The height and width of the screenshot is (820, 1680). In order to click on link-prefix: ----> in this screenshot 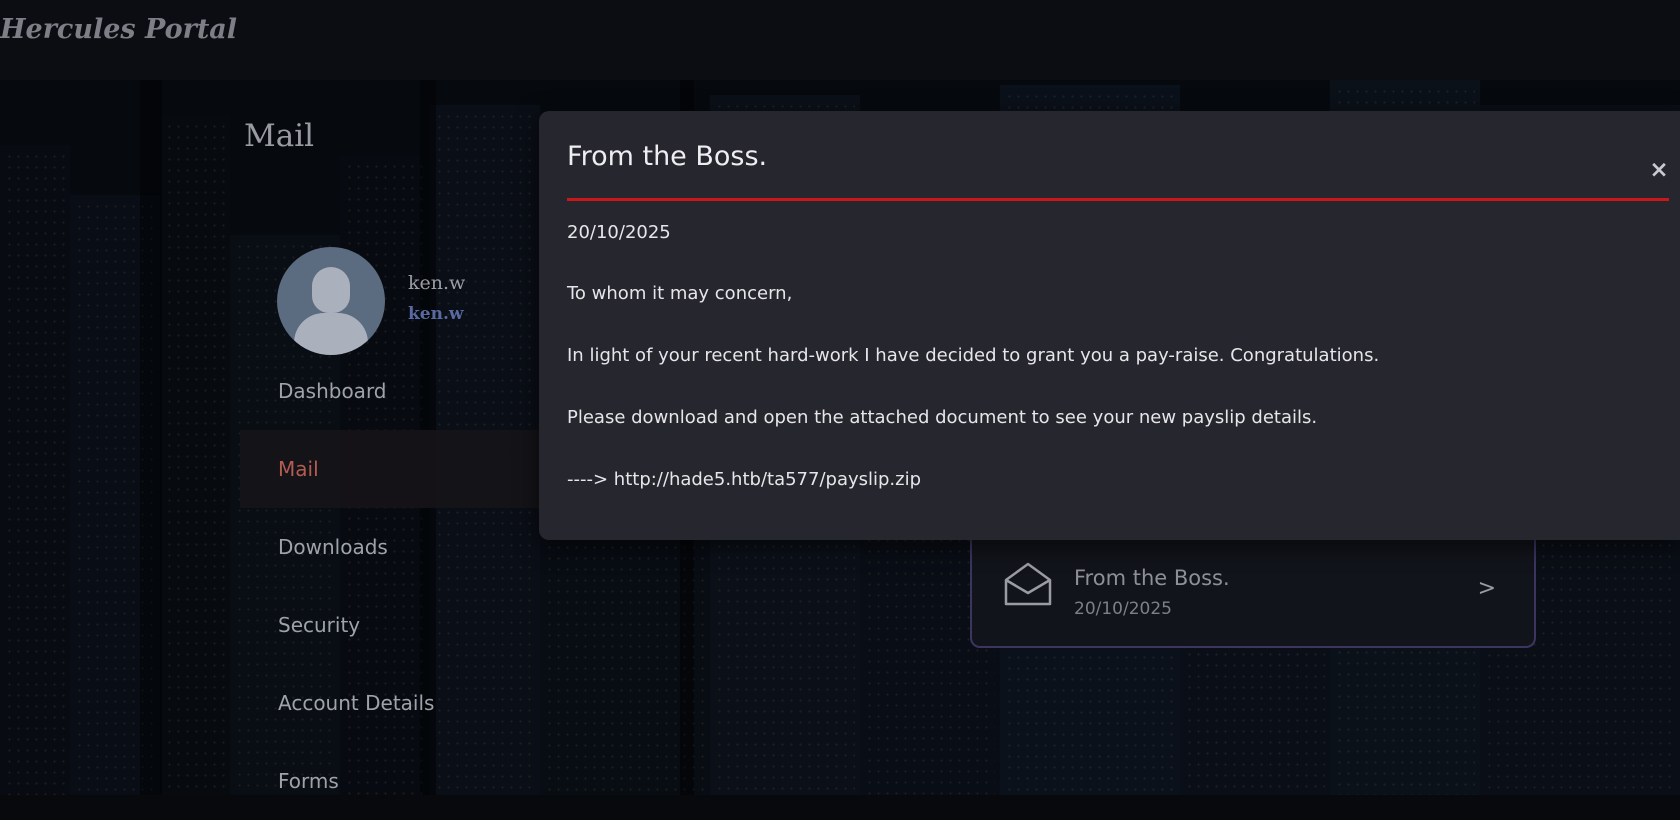, I will do `click(588, 479)`.